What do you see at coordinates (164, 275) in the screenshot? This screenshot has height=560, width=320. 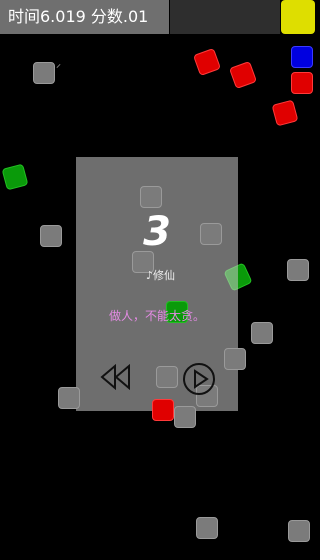 I see `subtitle-label: 修仙` at bounding box center [164, 275].